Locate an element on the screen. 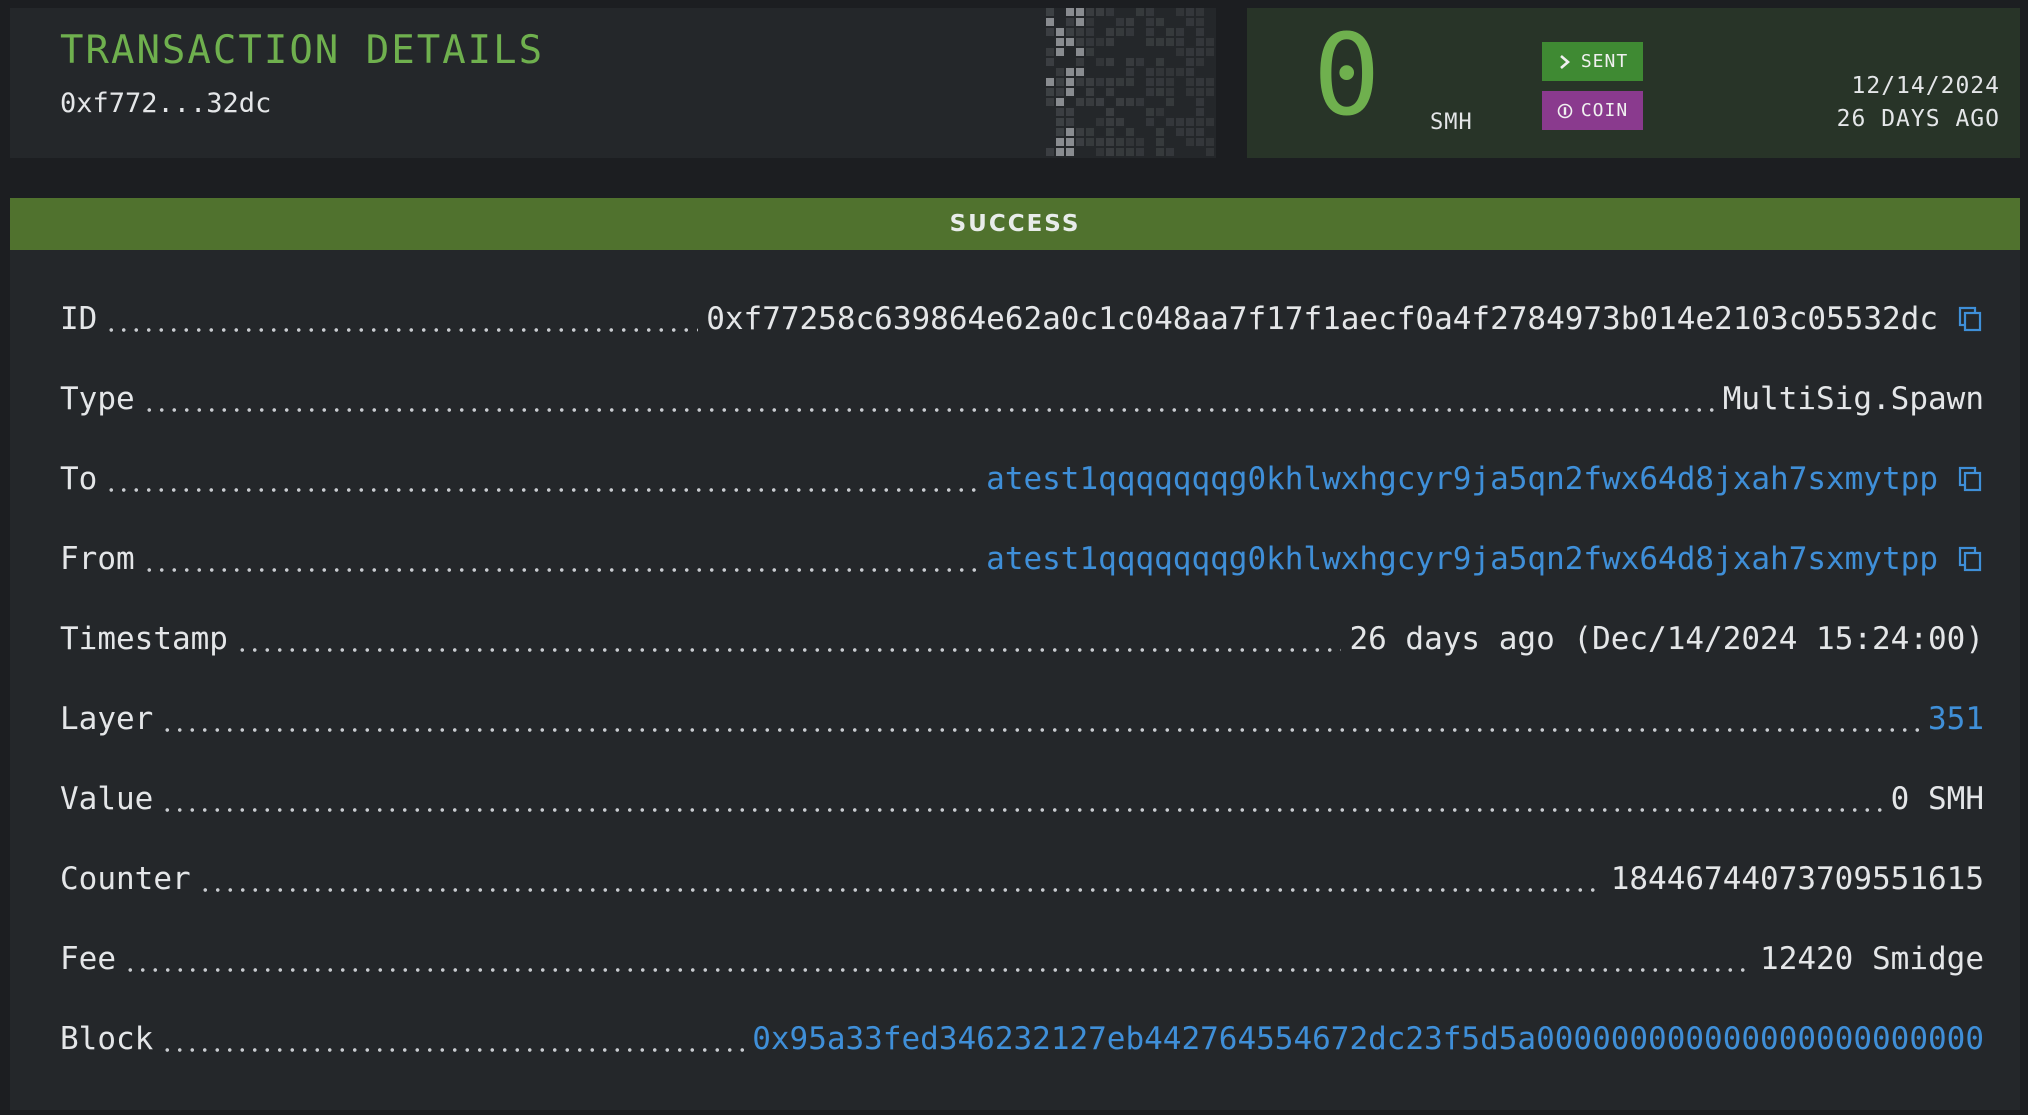  detail-row-fee: Fee 12420 Smidge is located at coordinates (1022, 959).